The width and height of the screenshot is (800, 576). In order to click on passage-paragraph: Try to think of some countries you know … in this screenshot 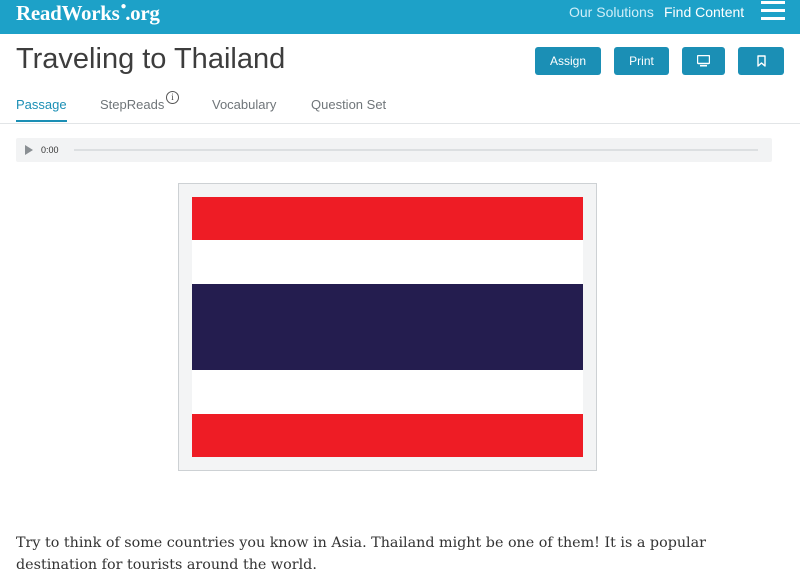, I will do `click(361, 554)`.